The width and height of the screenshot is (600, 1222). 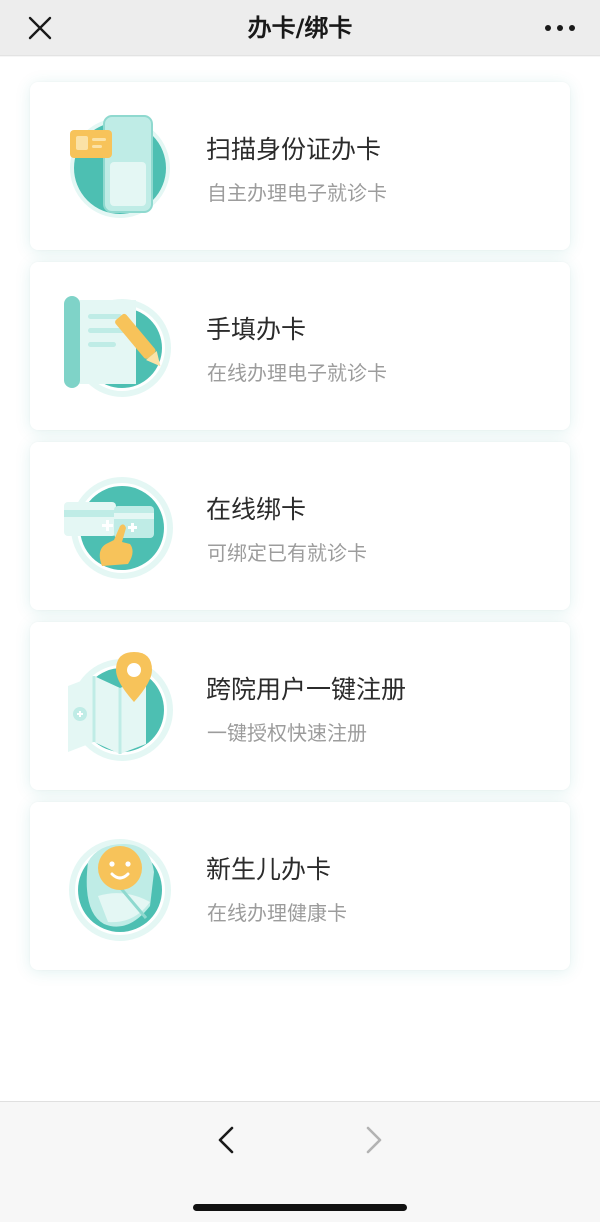 What do you see at coordinates (277, 913) in the screenshot?
I see `card-subtitle: 在线办理健康卡` at bounding box center [277, 913].